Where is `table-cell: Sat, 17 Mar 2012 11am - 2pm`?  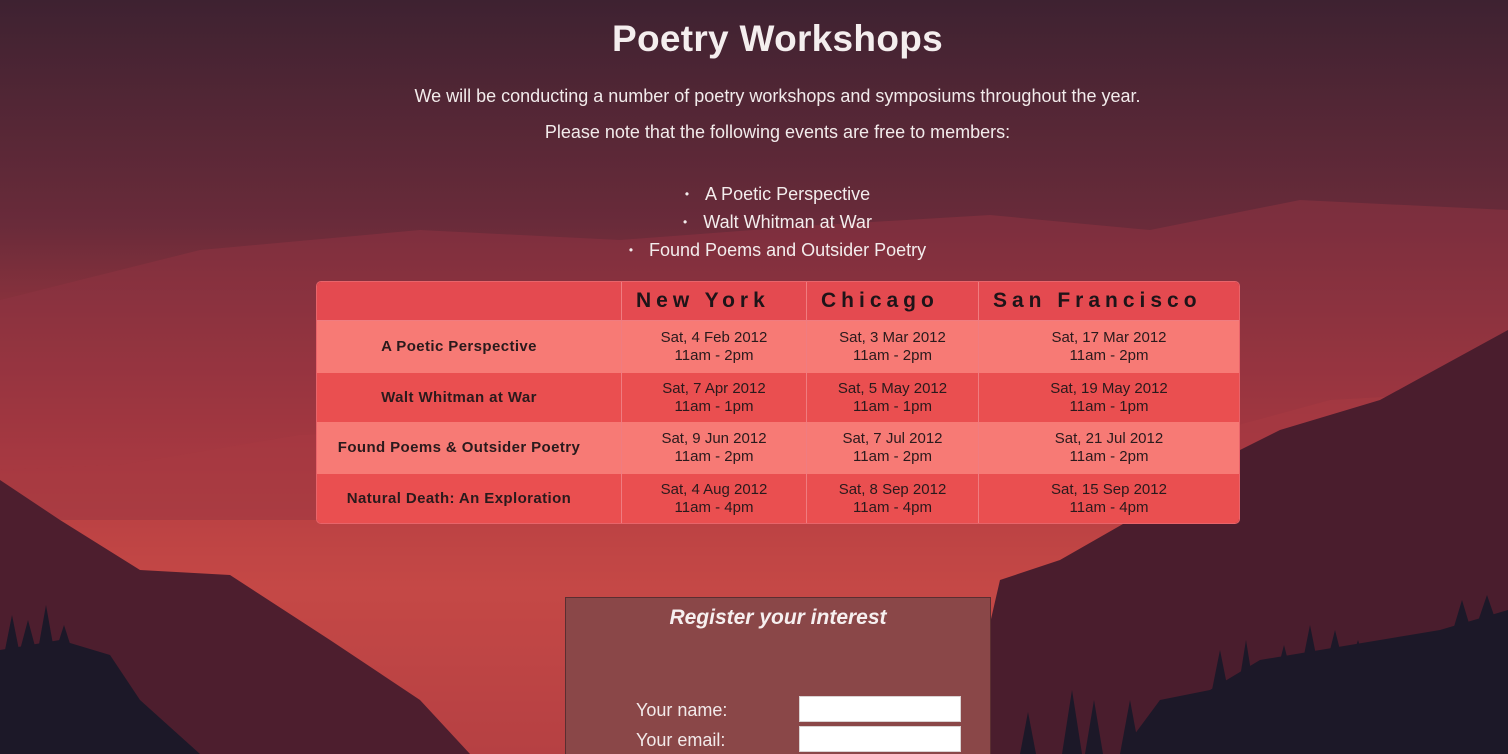 table-cell: Sat, 17 Mar 2012 11am - 2pm is located at coordinates (1108, 346).